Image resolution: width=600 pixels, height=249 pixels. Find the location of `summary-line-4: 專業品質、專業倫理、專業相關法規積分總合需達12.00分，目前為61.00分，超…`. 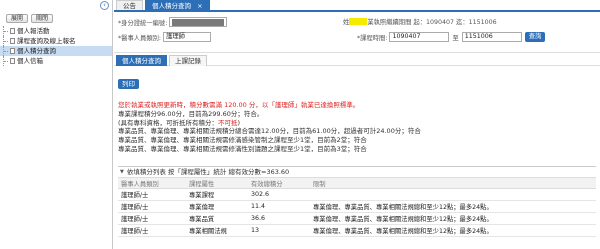

summary-line-4: 專業品質、專業倫理、專業相關法規積分總合需達12.00分，目前為61.00分，超… is located at coordinates (269, 131).